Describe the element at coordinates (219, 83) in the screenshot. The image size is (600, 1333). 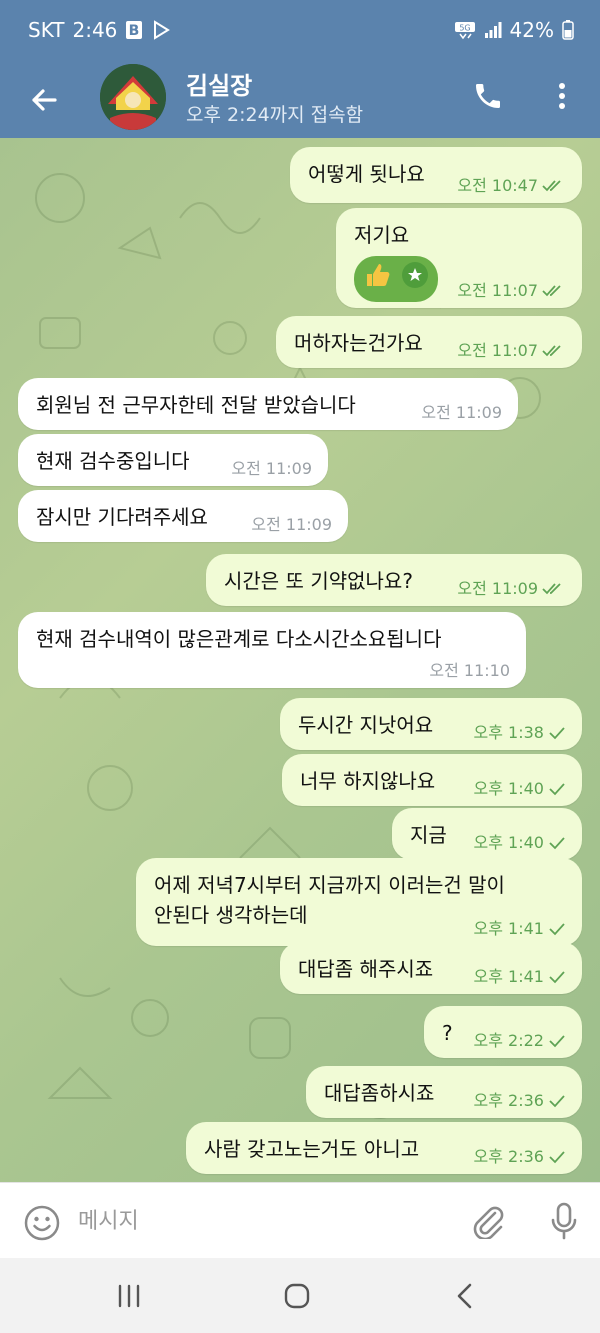
I see `contact-name: 김실장` at that location.